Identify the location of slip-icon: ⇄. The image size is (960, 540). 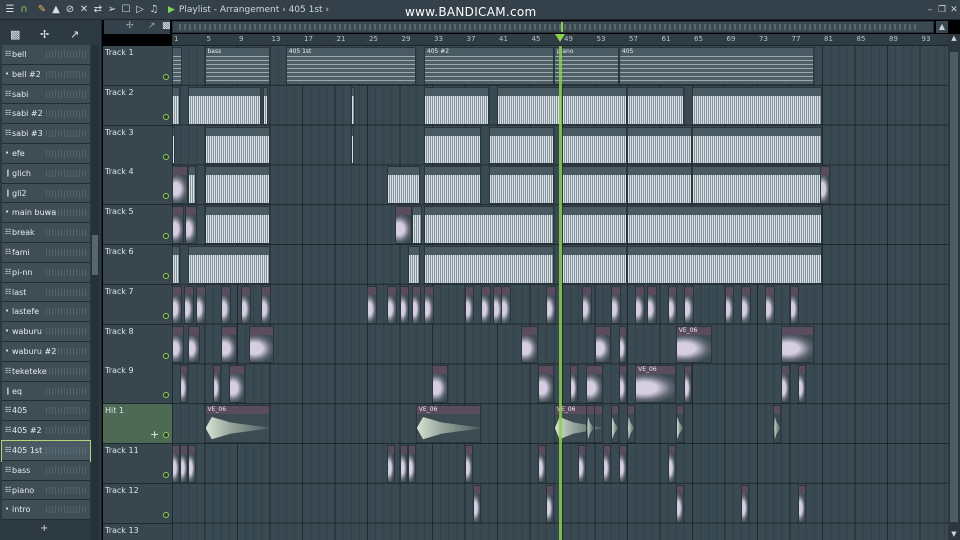
(98, 10).